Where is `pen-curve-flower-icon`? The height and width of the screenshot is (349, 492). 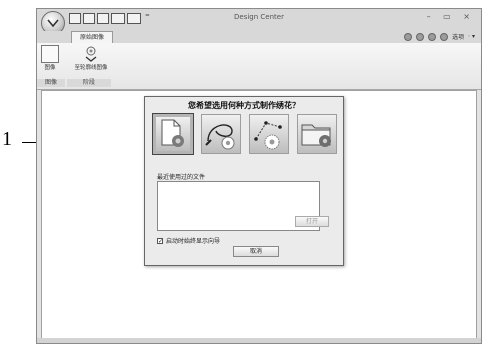 pen-curve-flower-icon is located at coordinates (220, 137).